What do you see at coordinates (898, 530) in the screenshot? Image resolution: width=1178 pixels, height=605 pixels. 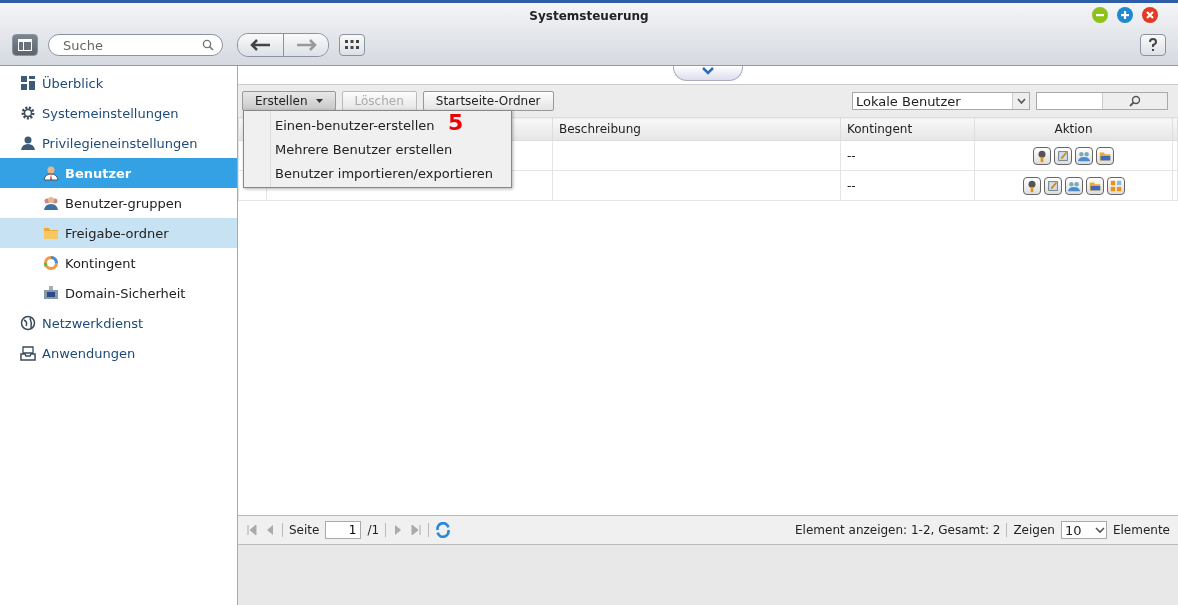 I see `item-summary: Element anzeigen: 1-2, Gesamt: 2` at bounding box center [898, 530].